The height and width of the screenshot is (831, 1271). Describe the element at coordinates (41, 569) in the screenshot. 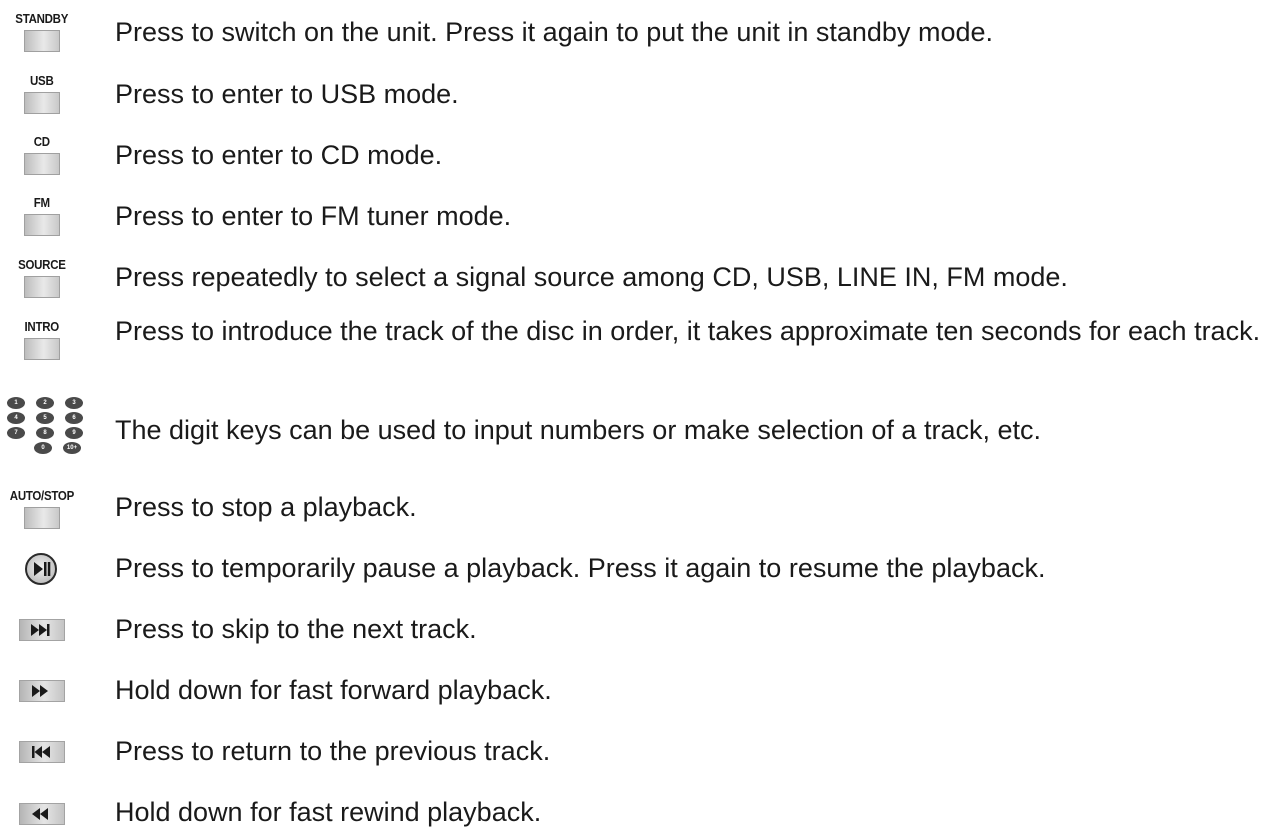

I see `play-pause-icon` at that location.